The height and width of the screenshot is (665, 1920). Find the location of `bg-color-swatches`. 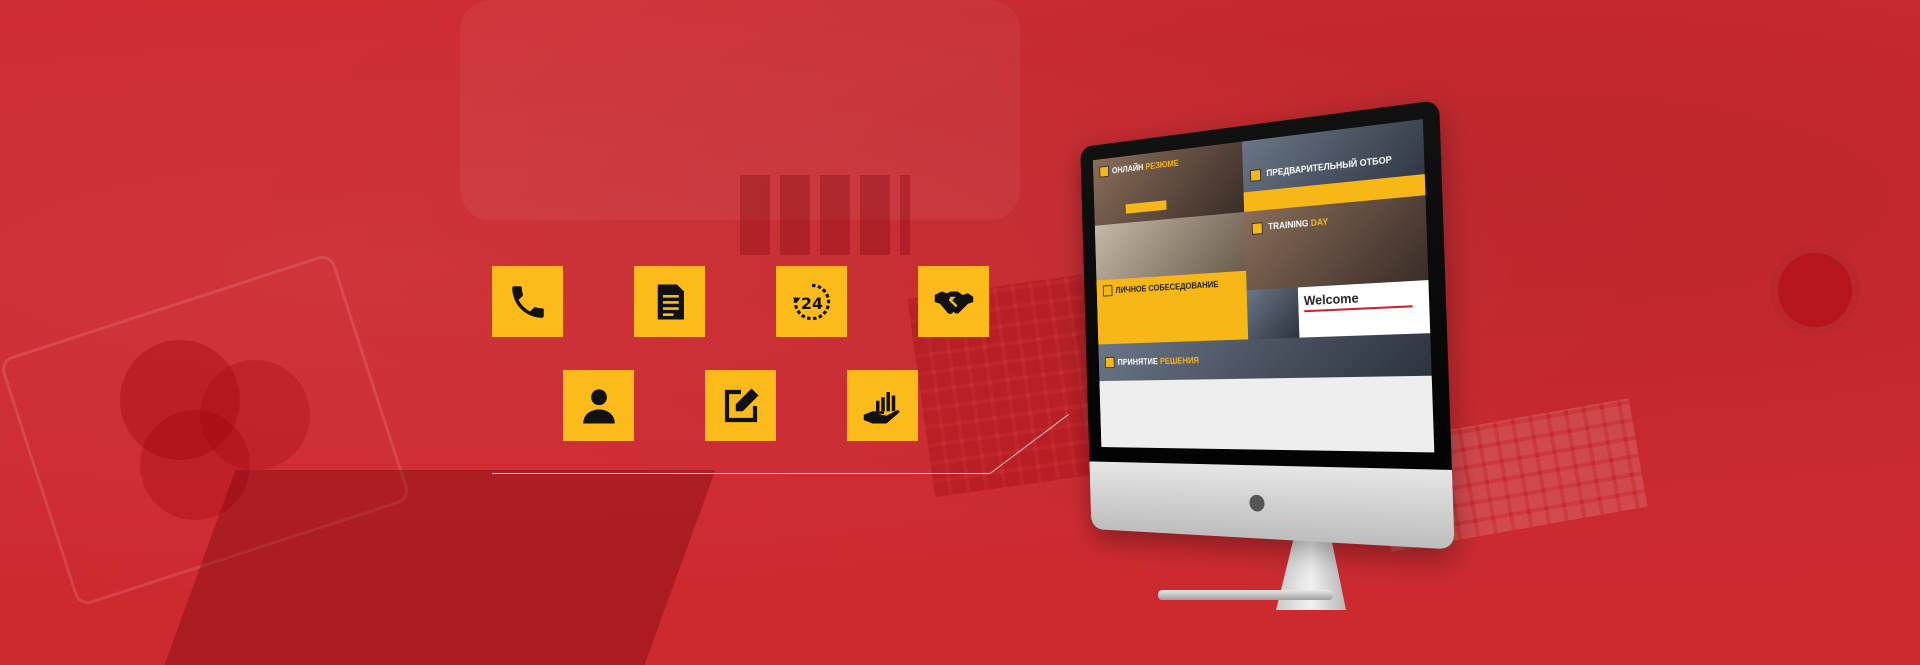

bg-color-swatches is located at coordinates (825, 215).